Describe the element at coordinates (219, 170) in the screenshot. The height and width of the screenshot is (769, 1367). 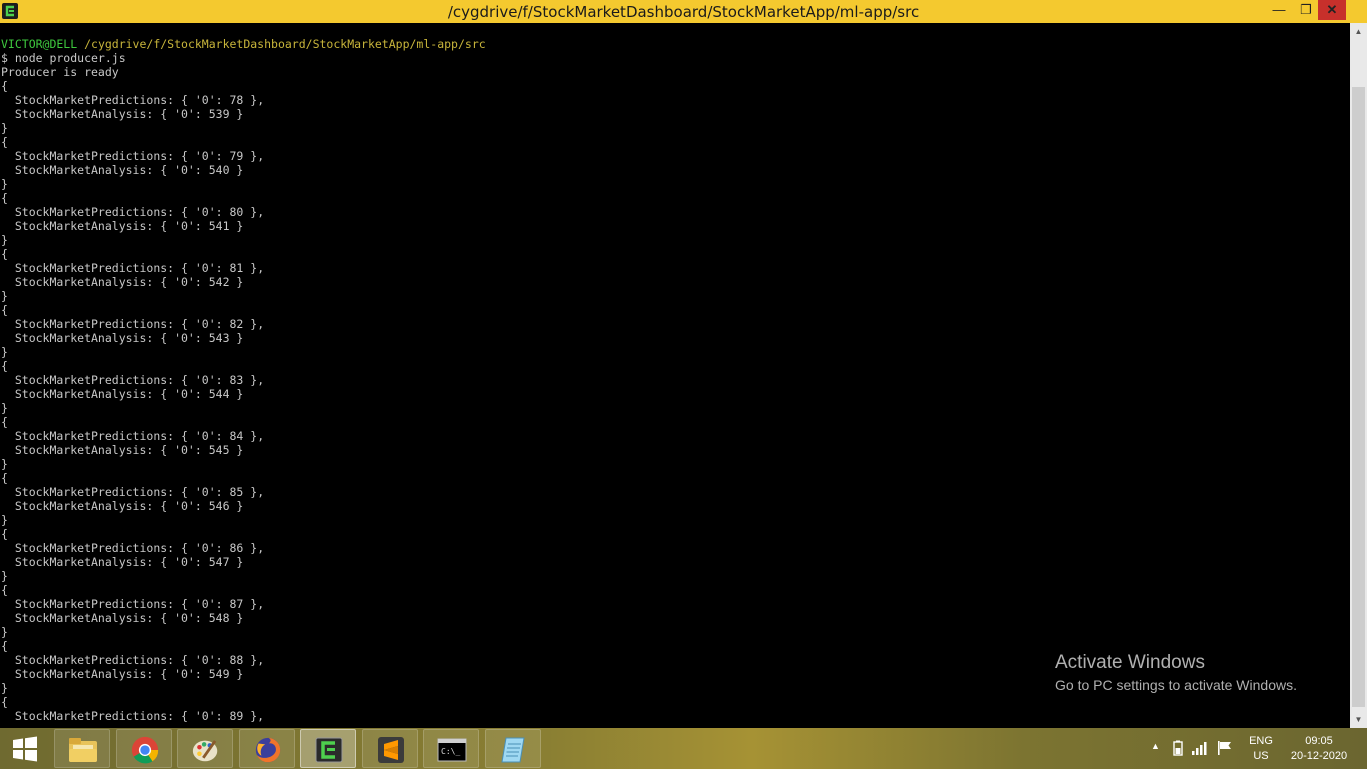
I see `record-analysis-line: 540` at that location.